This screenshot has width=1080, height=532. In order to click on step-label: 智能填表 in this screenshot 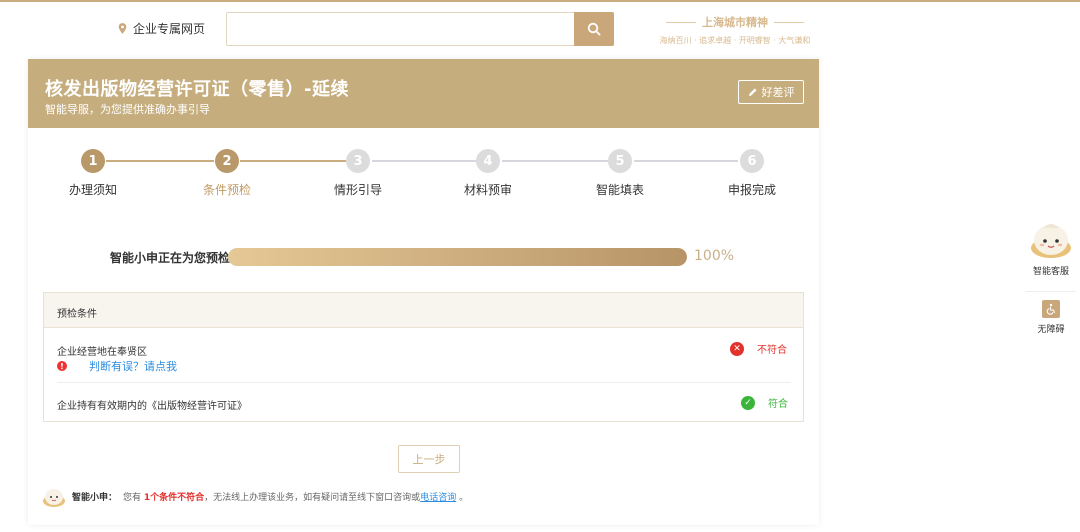, I will do `click(619, 190)`.